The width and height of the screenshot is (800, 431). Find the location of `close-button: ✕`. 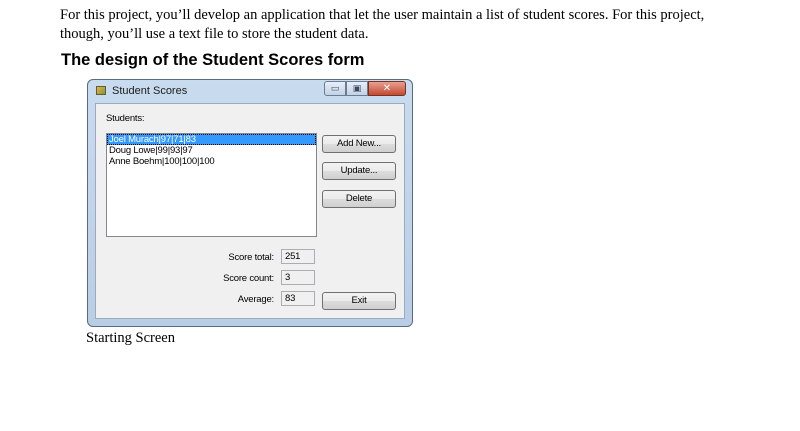

close-button: ✕ is located at coordinates (387, 88).